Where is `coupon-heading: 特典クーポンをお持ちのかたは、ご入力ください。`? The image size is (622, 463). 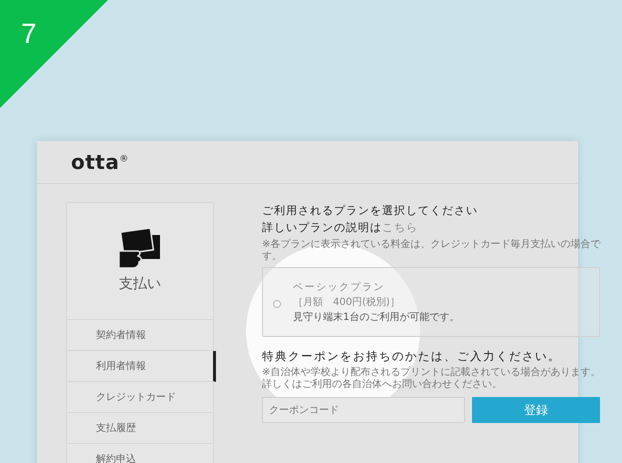
coupon-heading: 特典クーポンをお持ちのかたは、ご入力ください。 is located at coordinates (412, 356).